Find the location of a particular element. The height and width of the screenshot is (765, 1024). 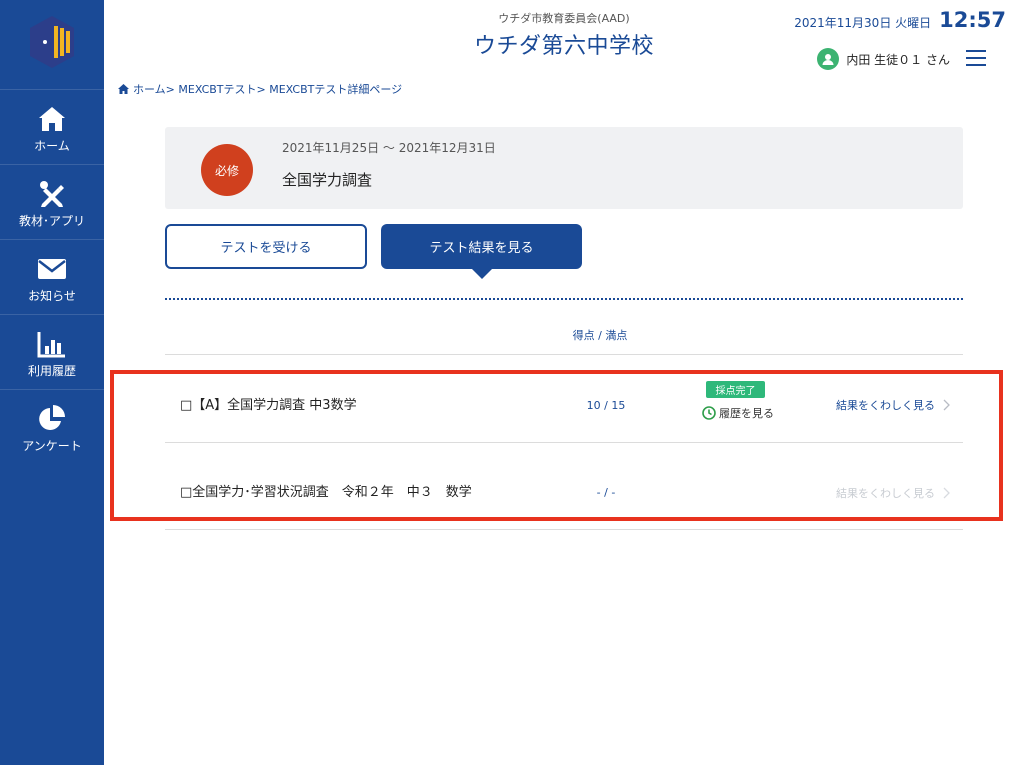

sidebar-item-usage-history: 利用履歴 is located at coordinates (52, 351).